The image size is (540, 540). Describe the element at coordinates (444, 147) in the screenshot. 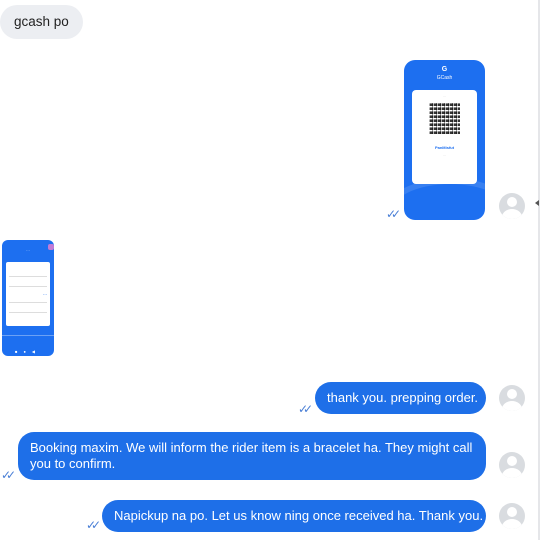

I see `payee-name: PanMisfut` at that location.